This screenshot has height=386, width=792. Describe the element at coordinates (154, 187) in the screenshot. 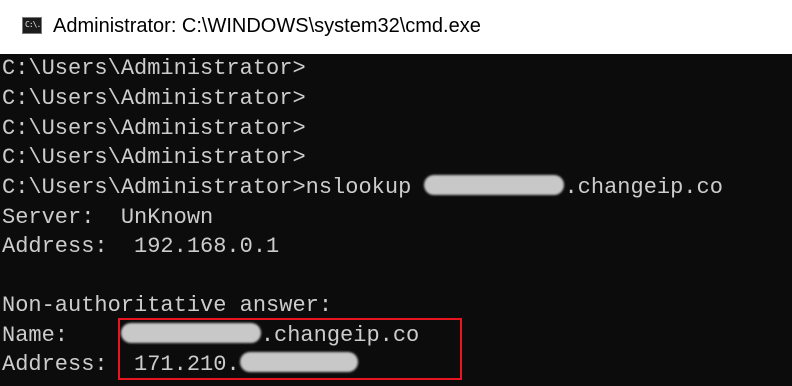

I see `prompt-text: C:\Users\Administrator>` at that location.